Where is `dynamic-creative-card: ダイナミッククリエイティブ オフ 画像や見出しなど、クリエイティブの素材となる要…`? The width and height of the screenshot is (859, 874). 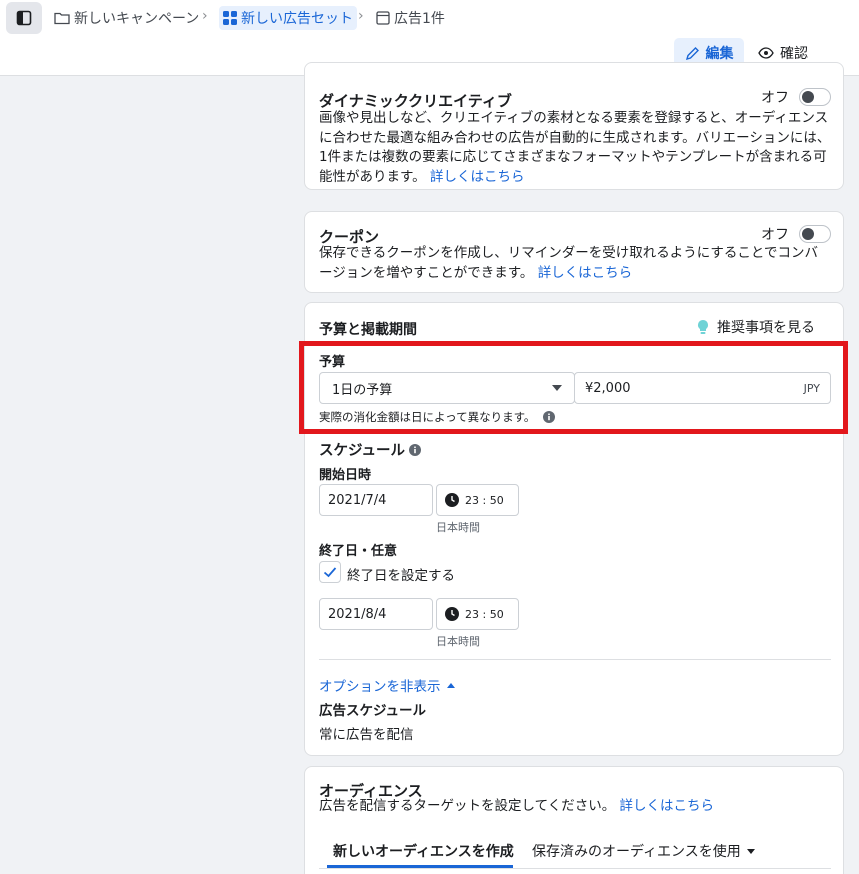
dynamic-creative-card: ダイナミッククリエイティブ オフ 画像や見出しなど、クリエイティブの素材となる要… is located at coordinates (574, 126).